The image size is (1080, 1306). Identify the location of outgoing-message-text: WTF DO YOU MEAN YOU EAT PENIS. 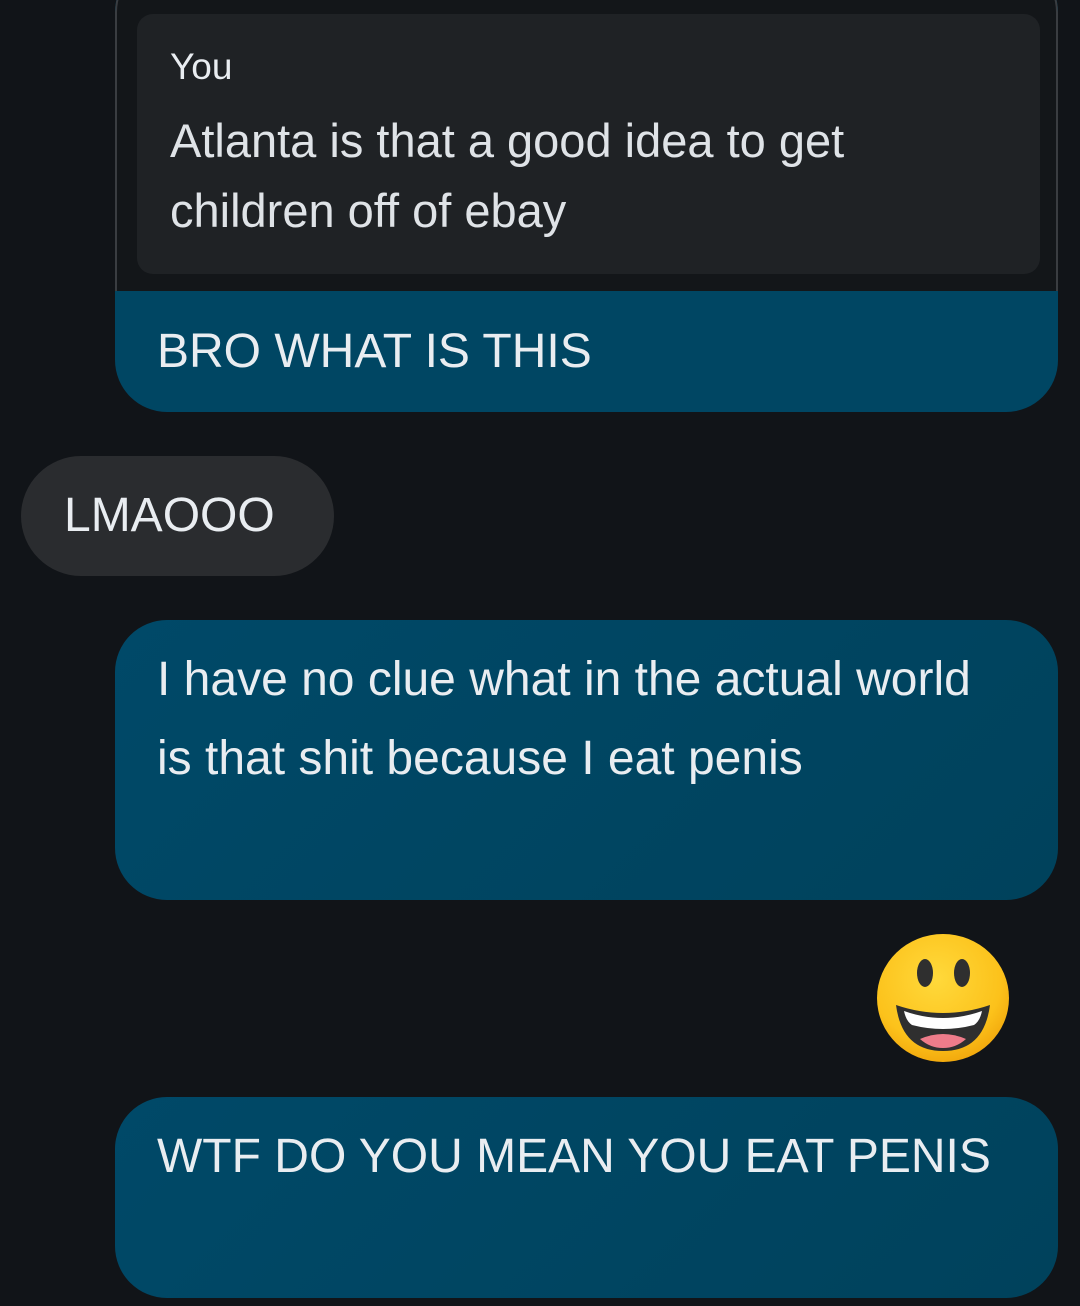
(574, 1156).